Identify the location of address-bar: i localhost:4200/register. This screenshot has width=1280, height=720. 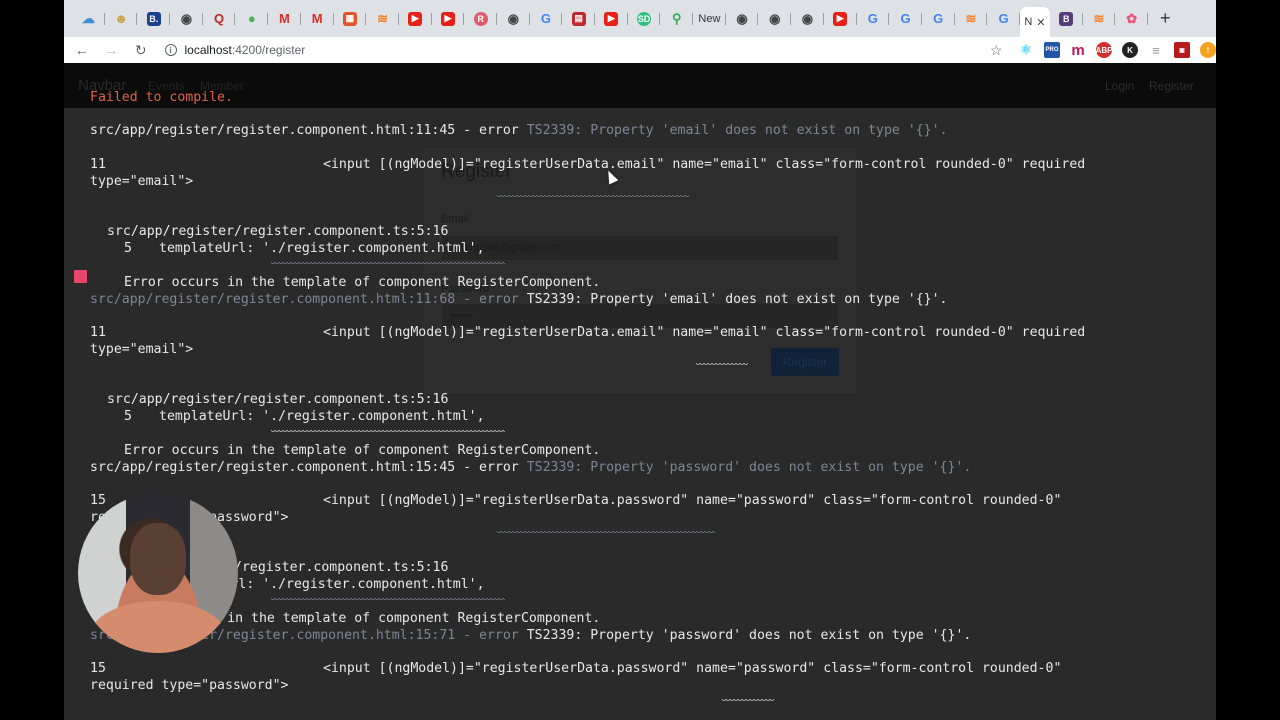
(574, 50).